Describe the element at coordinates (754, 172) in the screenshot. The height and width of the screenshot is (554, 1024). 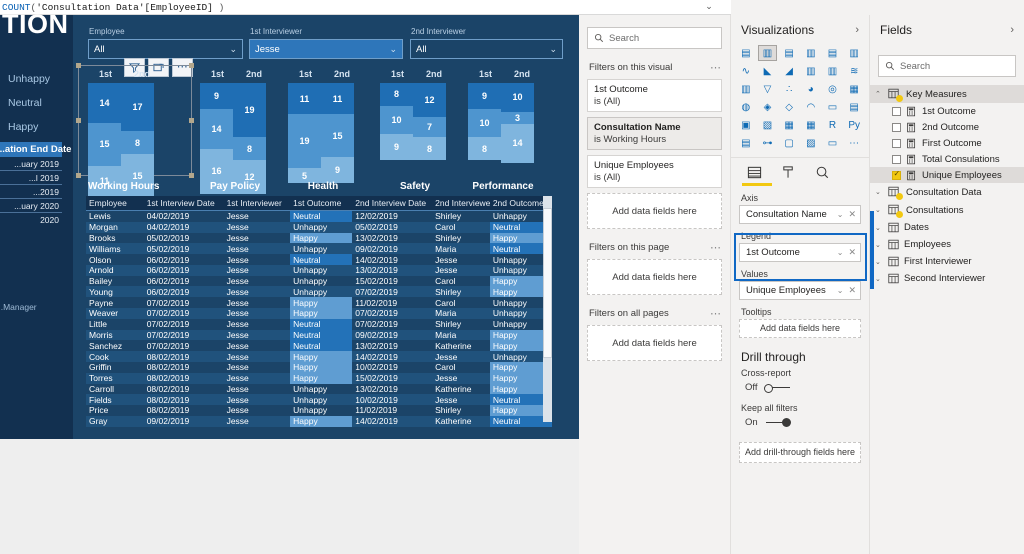
I see `fields-tab` at that location.